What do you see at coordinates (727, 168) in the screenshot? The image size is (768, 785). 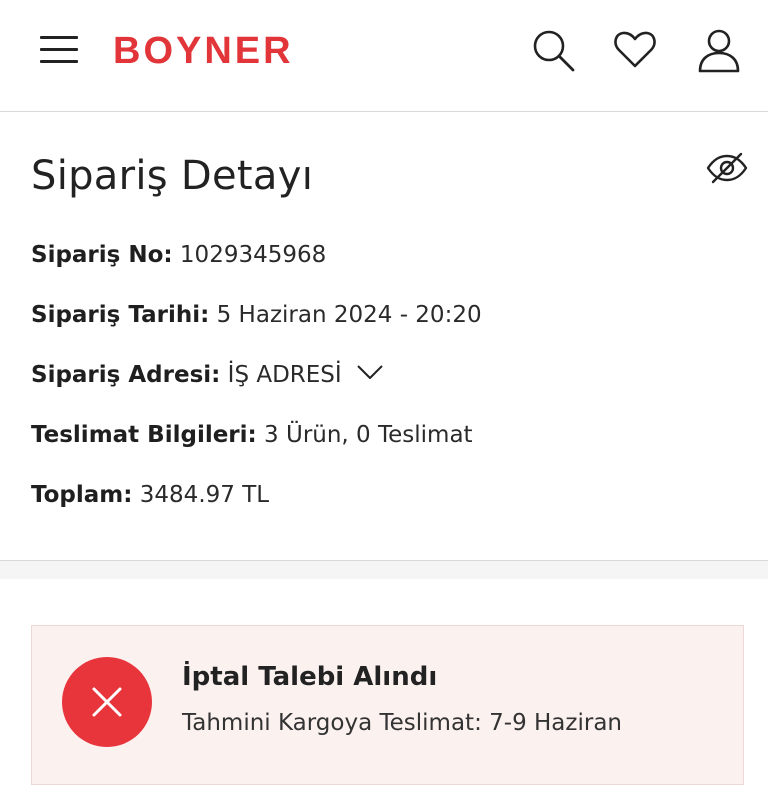 I see `eye-off-icon` at bounding box center [727, 168].